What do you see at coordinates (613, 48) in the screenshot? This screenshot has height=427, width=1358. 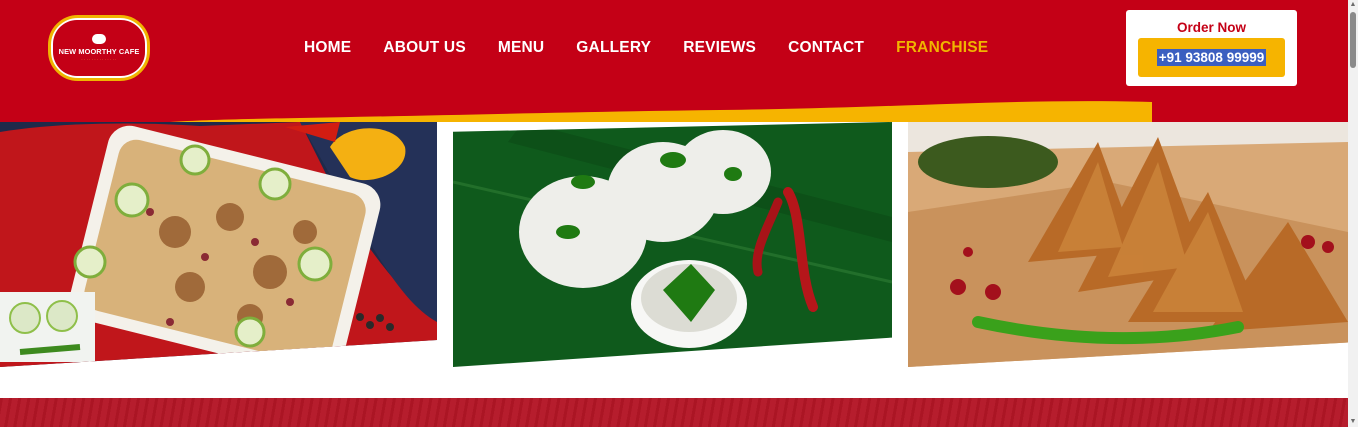 I see `nav-gallery: GALLERY` at bounding box center [613, 48].